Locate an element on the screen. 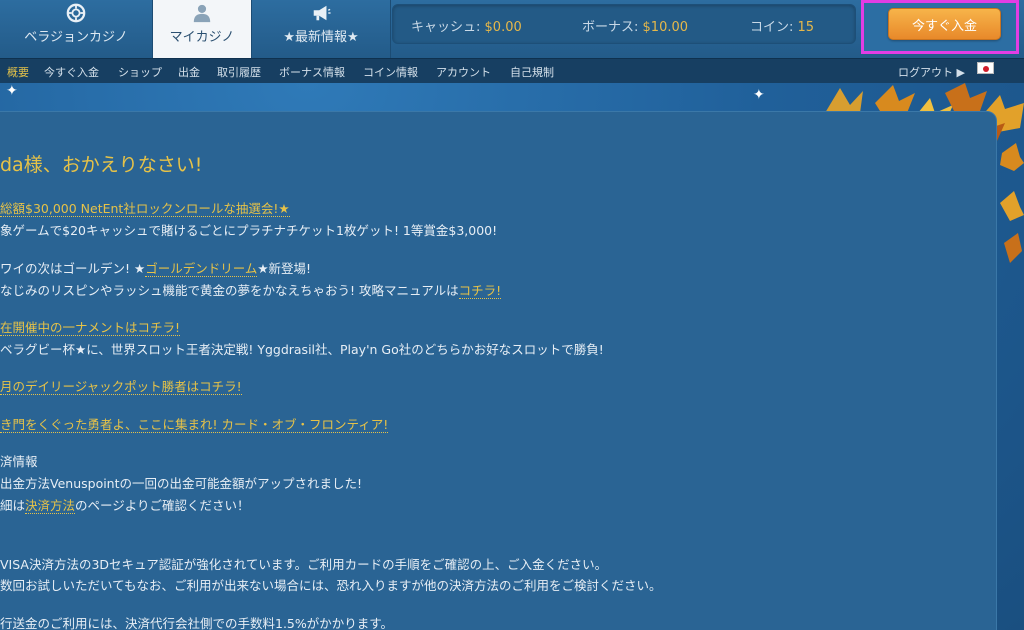 This screenshot has height=630, width=1024. news-text: なじみのリスピンやラッシュ機能で黄金の夢をかなえちゃおう! 攻略マニュアルは is located at coordinates (229, 290).